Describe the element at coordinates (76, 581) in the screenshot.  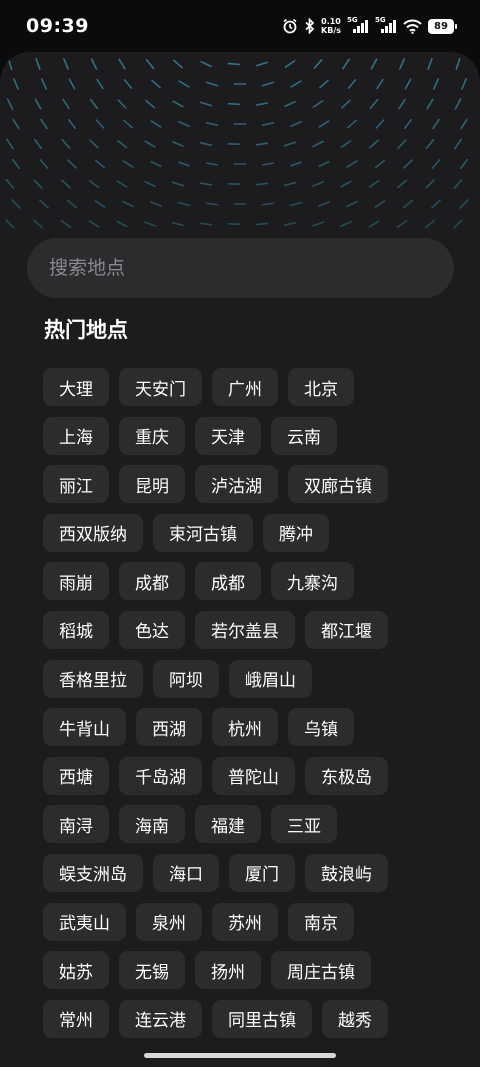
I see `place-tag: 雨崩` at that location.